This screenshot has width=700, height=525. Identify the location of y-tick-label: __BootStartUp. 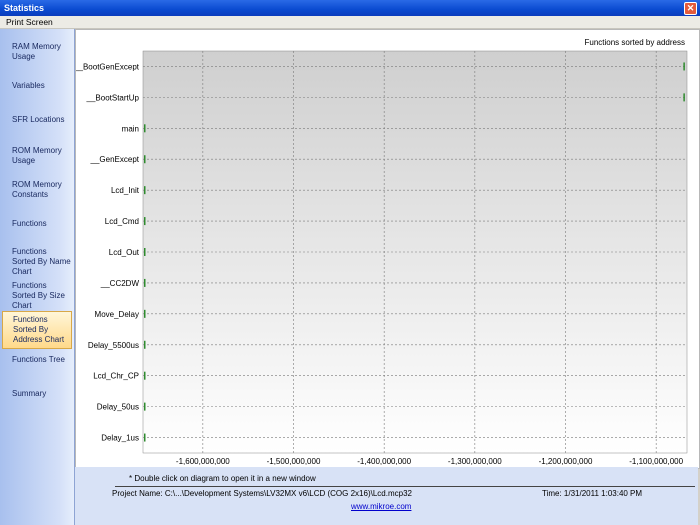
(113, 97).